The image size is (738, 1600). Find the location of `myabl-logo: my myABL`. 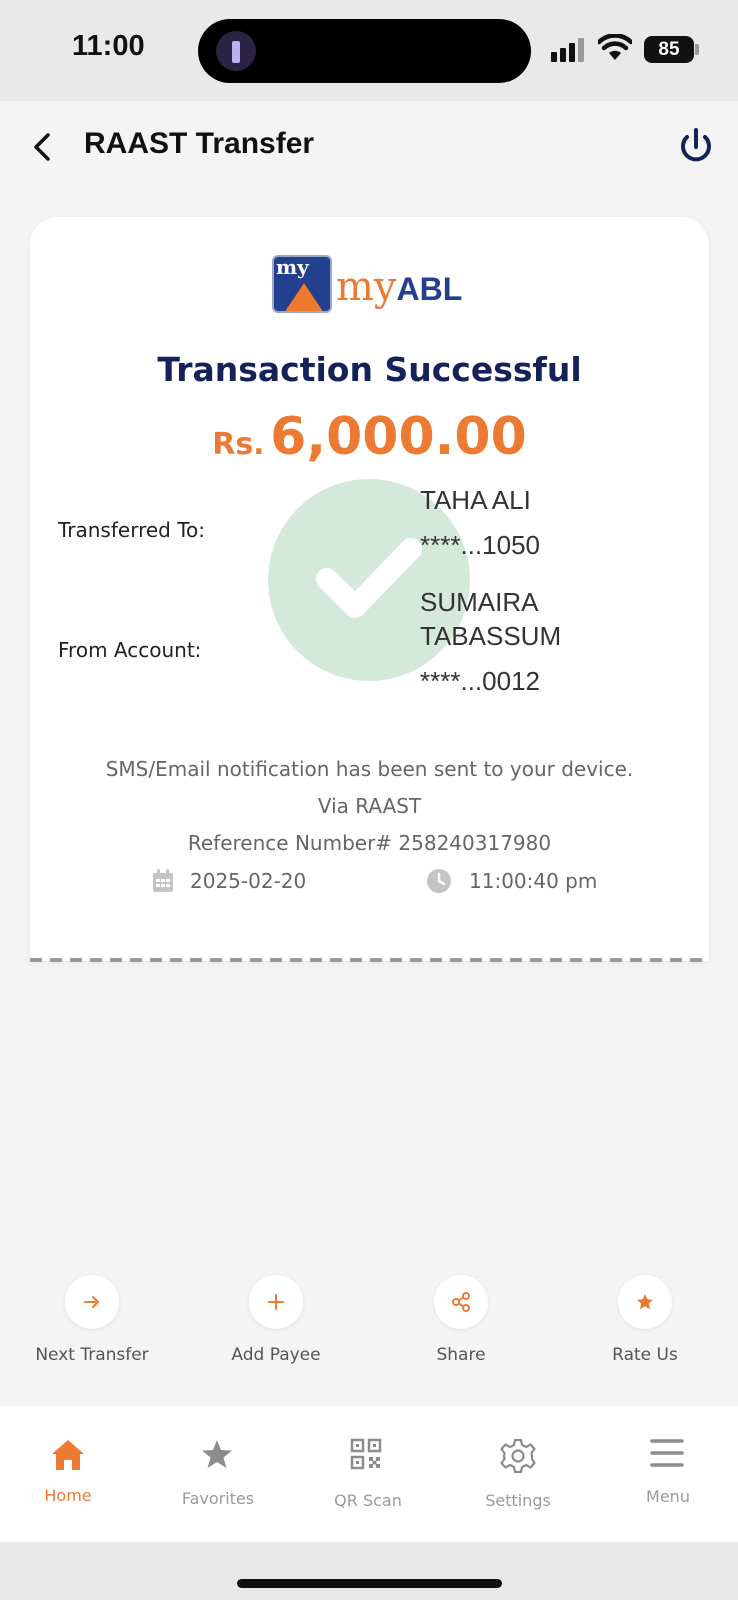

myabl-logo: my myABL is located at coordinates (372, 289).